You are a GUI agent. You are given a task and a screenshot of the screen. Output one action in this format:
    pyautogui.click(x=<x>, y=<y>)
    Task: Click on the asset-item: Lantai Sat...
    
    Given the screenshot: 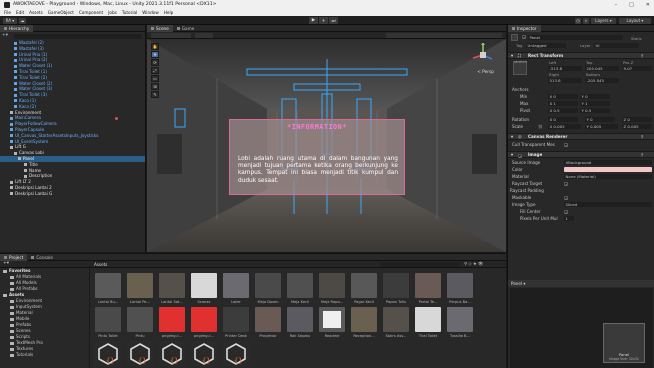 What is the action you would take?
    pyautogui.click(x=172, y=288)
    